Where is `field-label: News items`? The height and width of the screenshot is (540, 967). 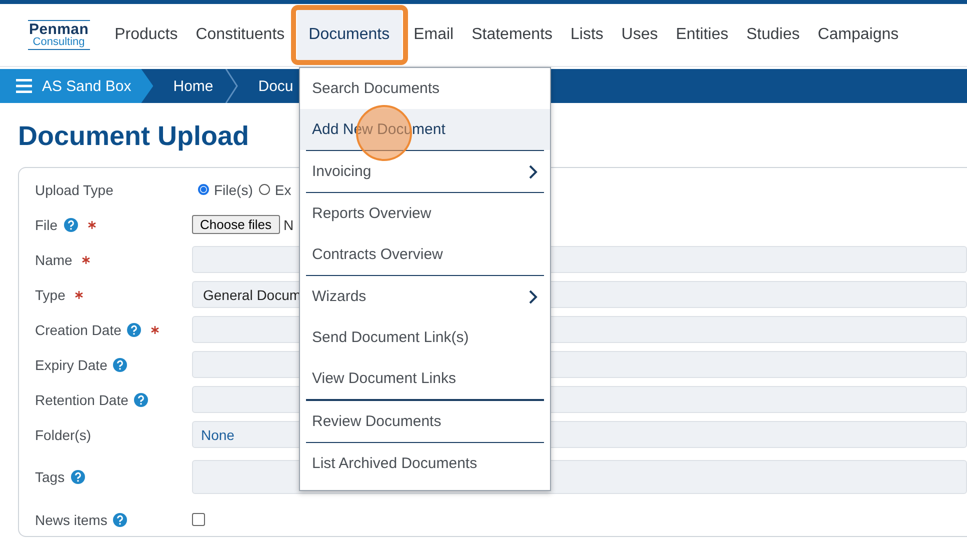 field-label: News items is located at coordinates (71, 520).